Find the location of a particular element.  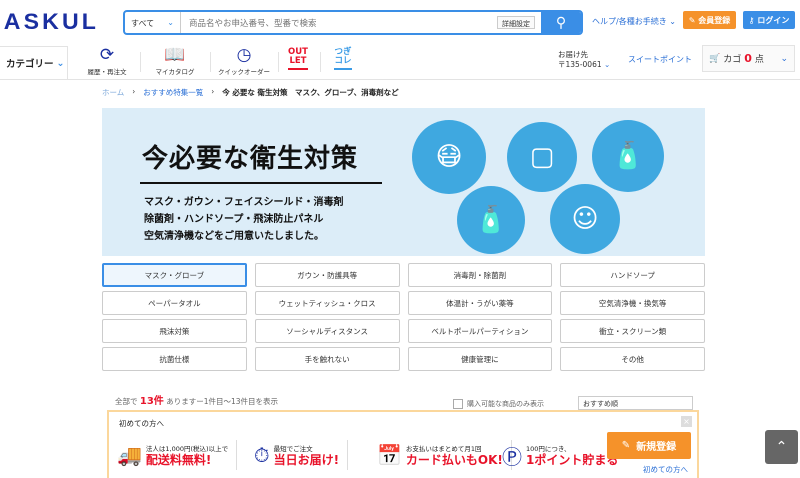

outlet-link: OUT LET is located at coordinates (298, 59).